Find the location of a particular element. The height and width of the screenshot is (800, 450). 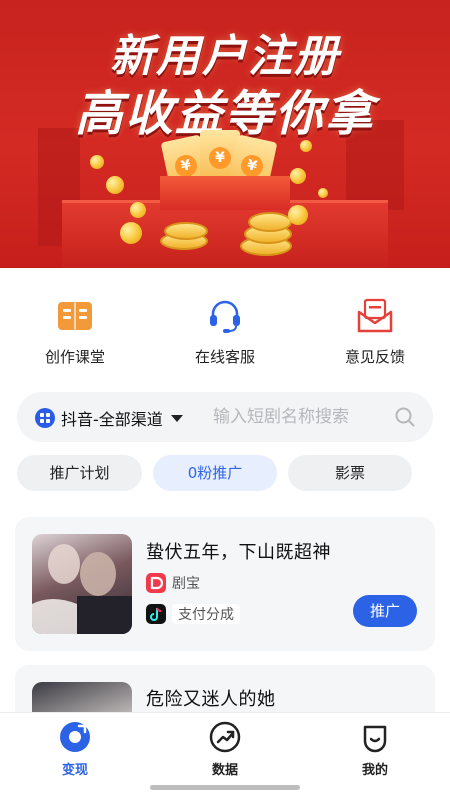

apps-icon is located at coordinates (45, 418).